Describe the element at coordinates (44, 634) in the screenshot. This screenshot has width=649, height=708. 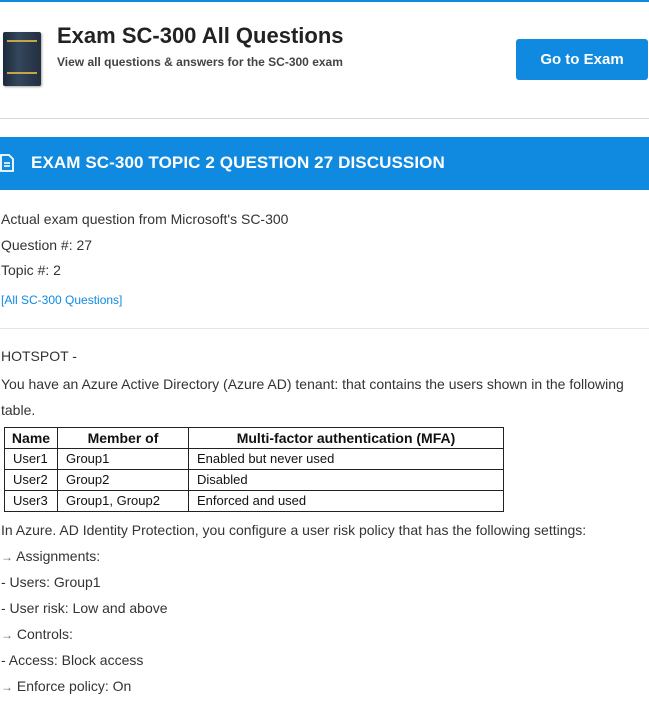
I see `controls-label: Controls:` at that location.